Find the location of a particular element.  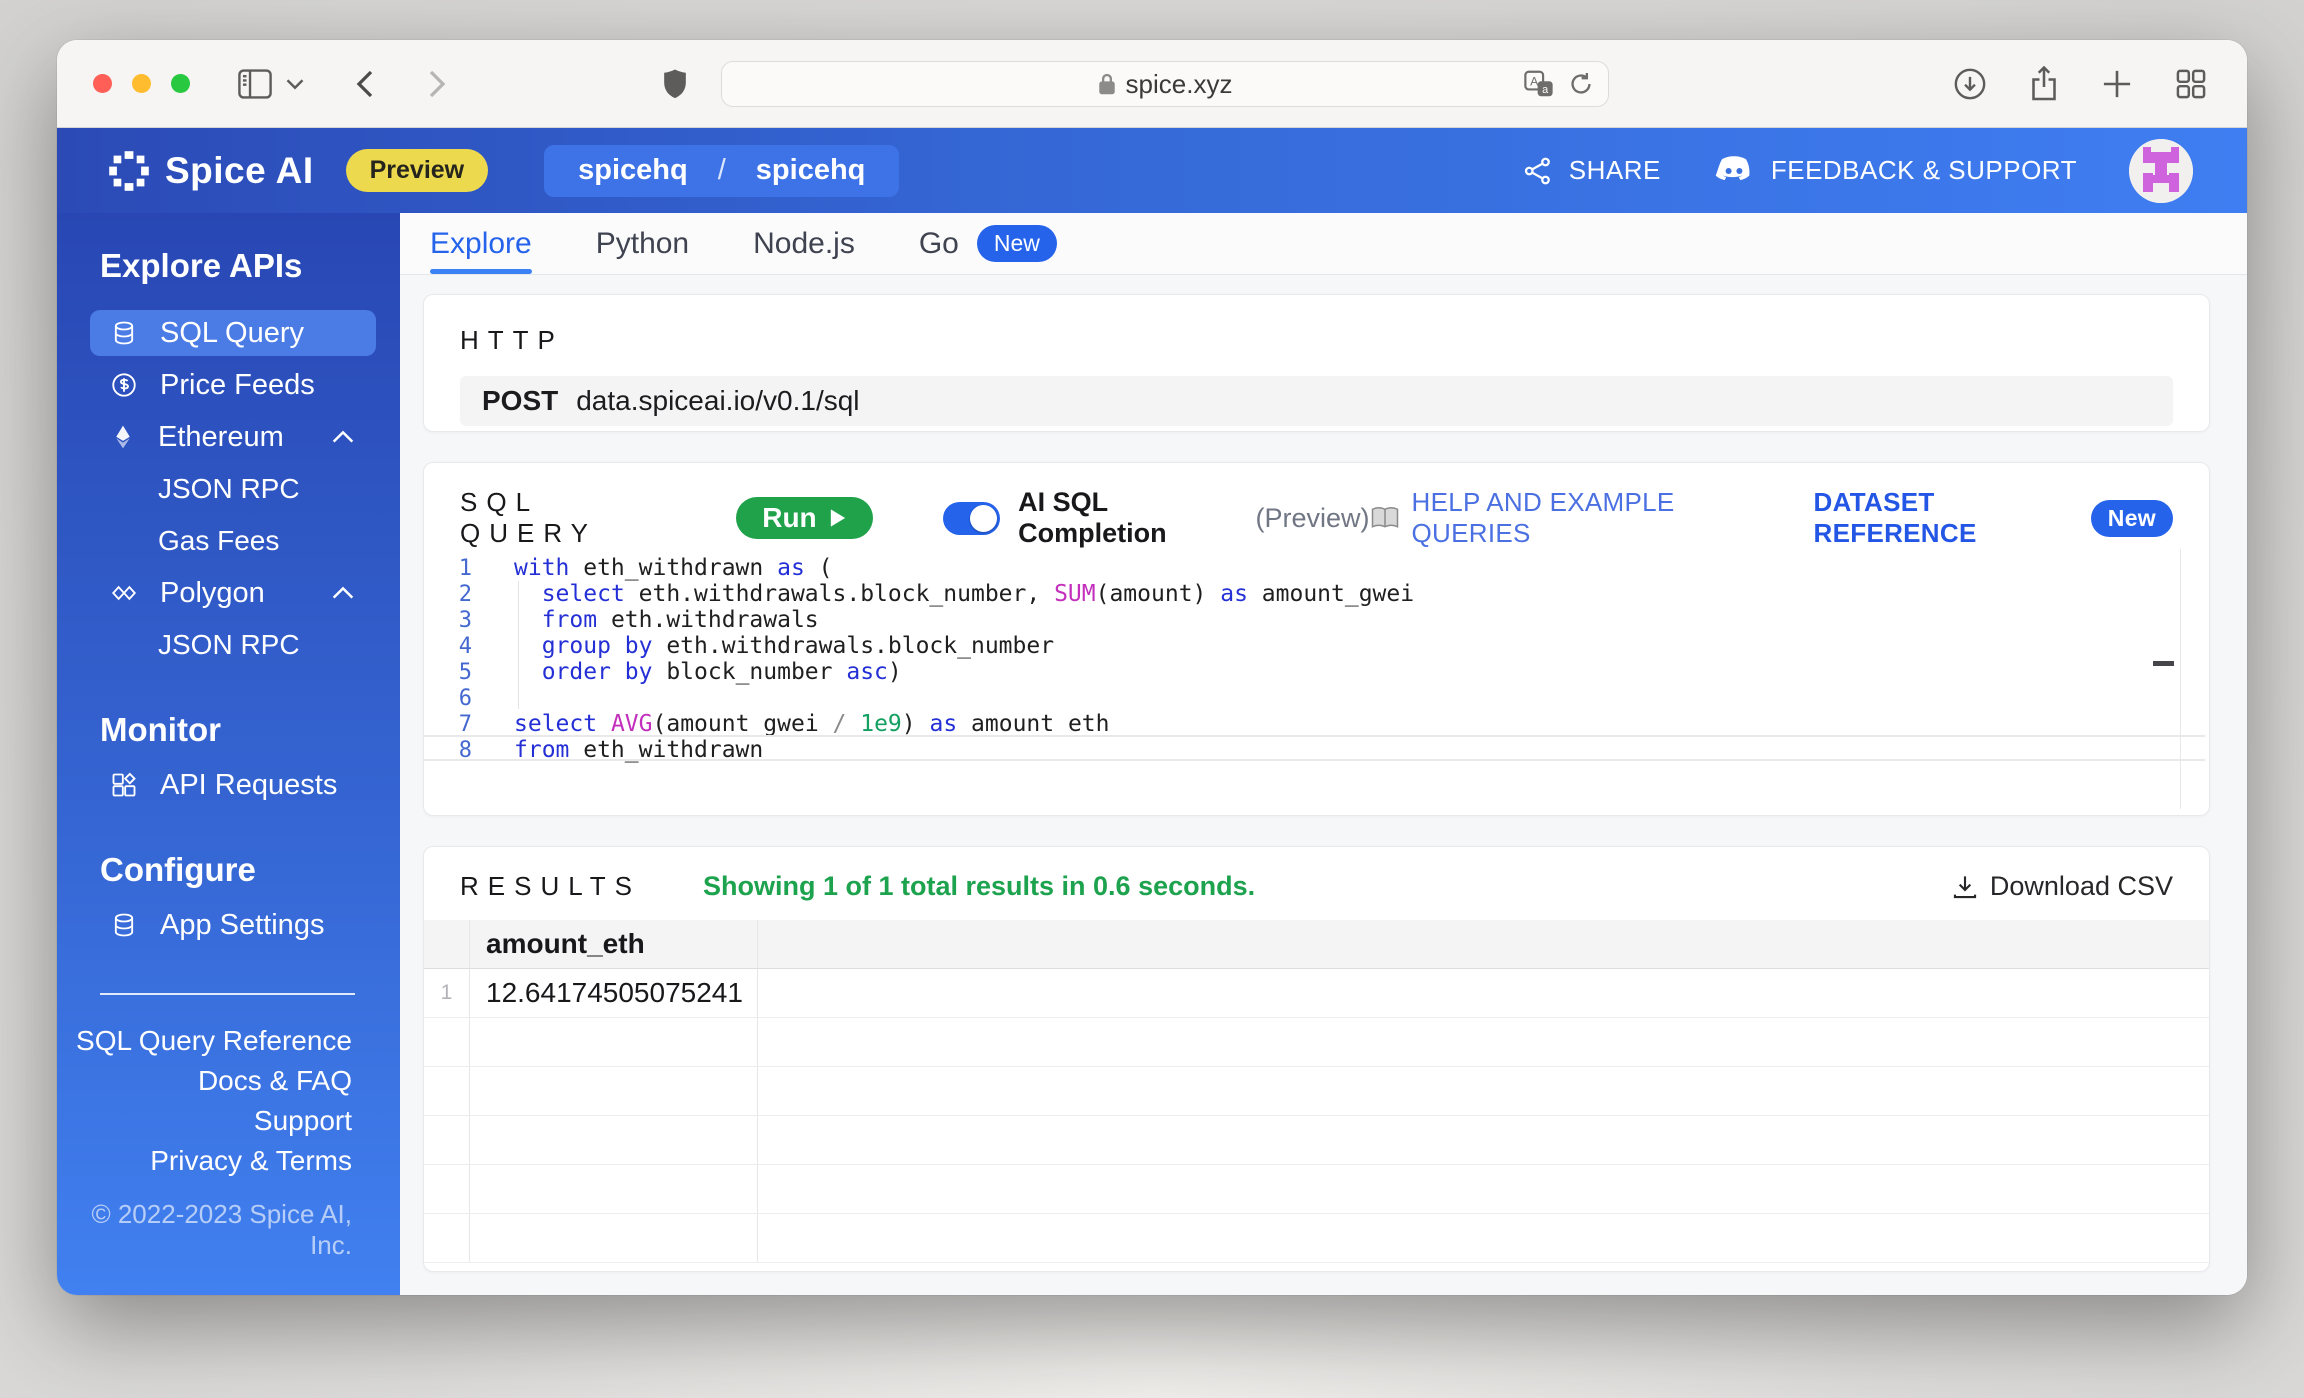

help-example-queries-link: HELP AND EXAMPLE QUERIES is located at coordinates (1569, 518).